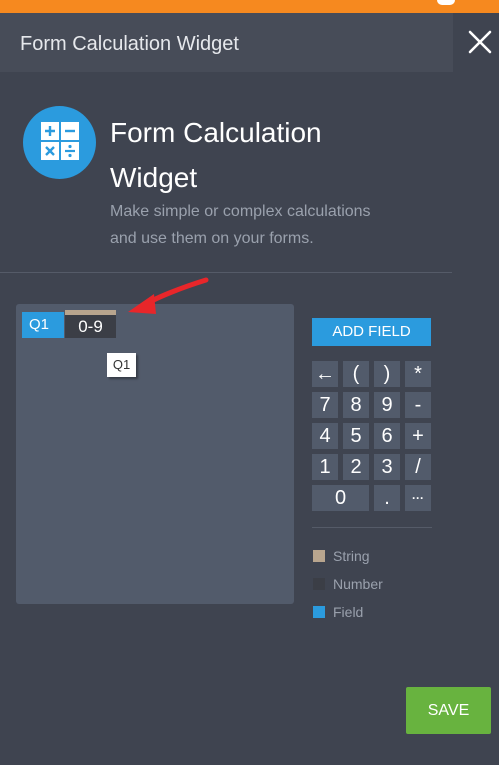 The height and width of the screenshot is (765, 499). What do you see at coordinates (212, 238) in the screenshot?
I see `widget-description-line2: and use them on your forms.` at bounding box center [212, 238].